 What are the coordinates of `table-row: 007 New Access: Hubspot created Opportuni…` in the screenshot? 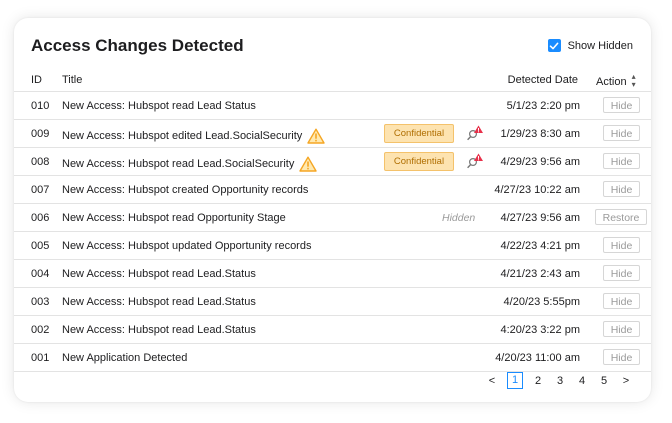 It's located at (332, 189).